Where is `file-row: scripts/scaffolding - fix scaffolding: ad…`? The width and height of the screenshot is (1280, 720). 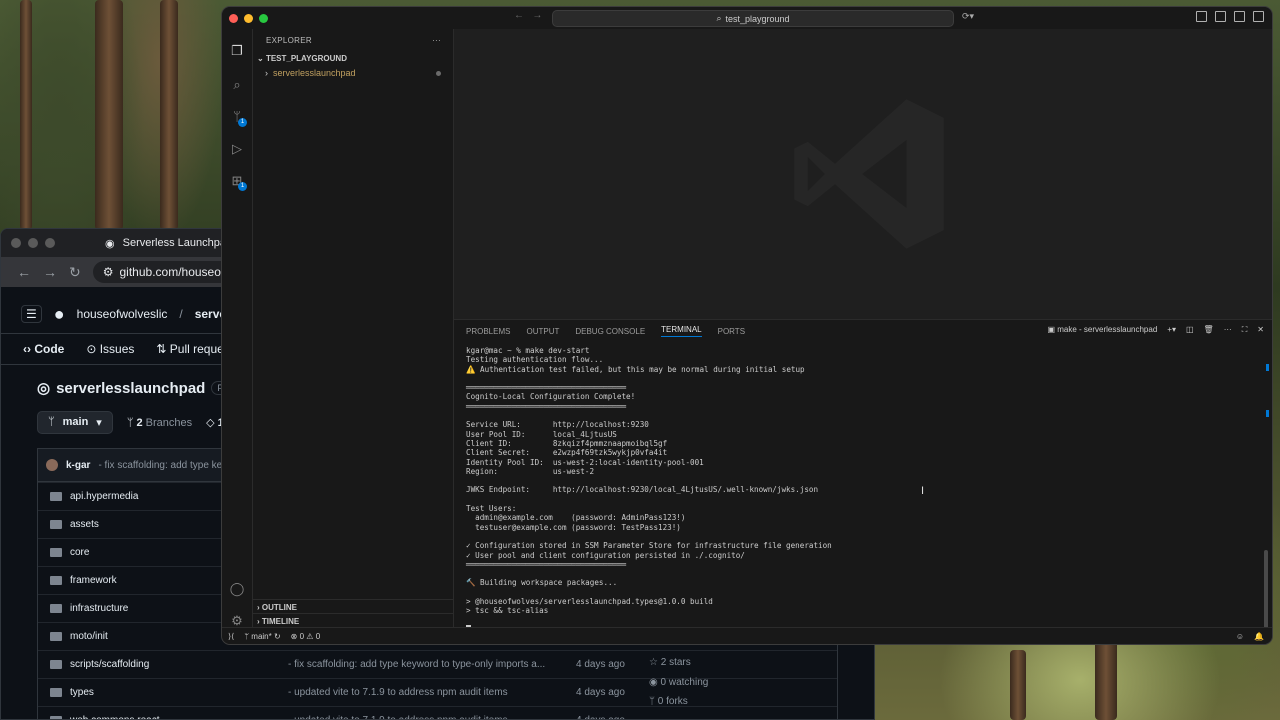 file-row: scripts/scaffolding - fix scaffolding: ad… is located at coordinates (437, 664).